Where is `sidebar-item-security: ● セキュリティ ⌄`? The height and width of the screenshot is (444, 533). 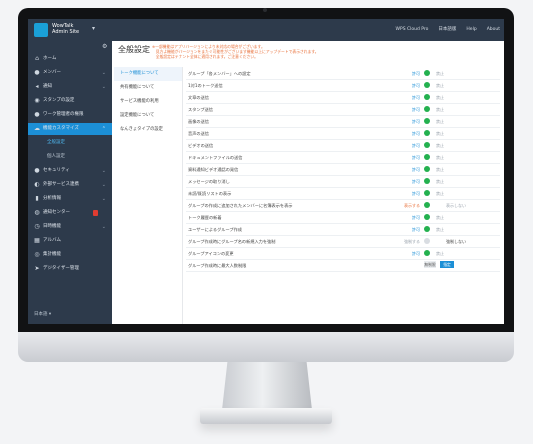
sidebar-item-security: ● セキュリティ ⌄ is located at coordinates (70, 171).